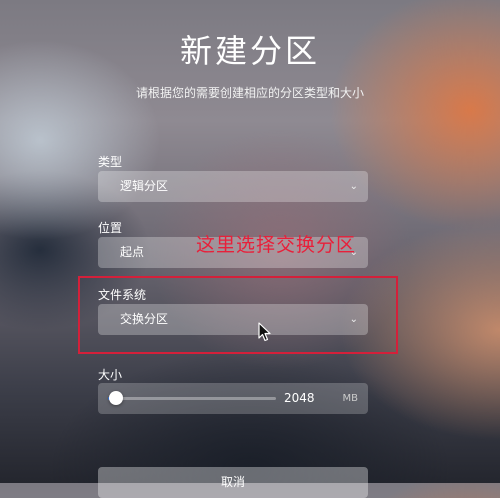  Describe the element at coordinates (238, 315) in the screenshot. I see `annotation-highlight-box` at that location.